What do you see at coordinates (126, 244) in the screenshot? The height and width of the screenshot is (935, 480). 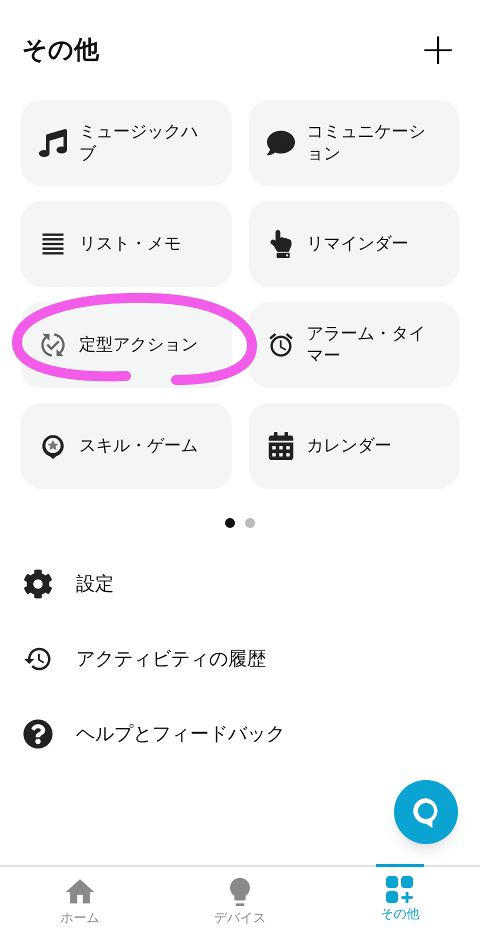 I see `feature-tile: リスト・メモ` at bounding box center [126, 244].